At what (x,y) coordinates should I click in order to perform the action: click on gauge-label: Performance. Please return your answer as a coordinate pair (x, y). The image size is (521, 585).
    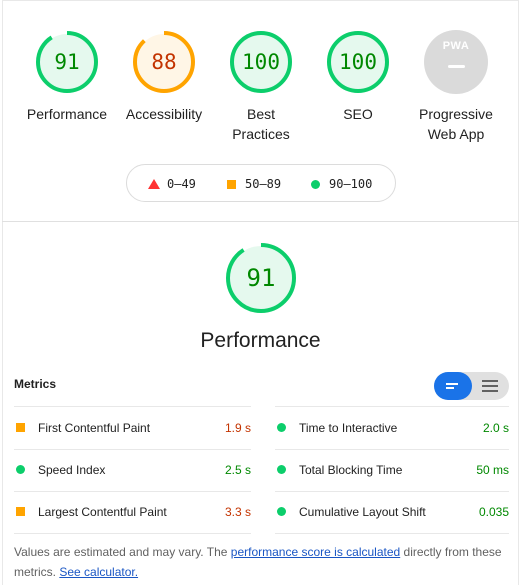
    Looking at the image, I should click on (67, 114).